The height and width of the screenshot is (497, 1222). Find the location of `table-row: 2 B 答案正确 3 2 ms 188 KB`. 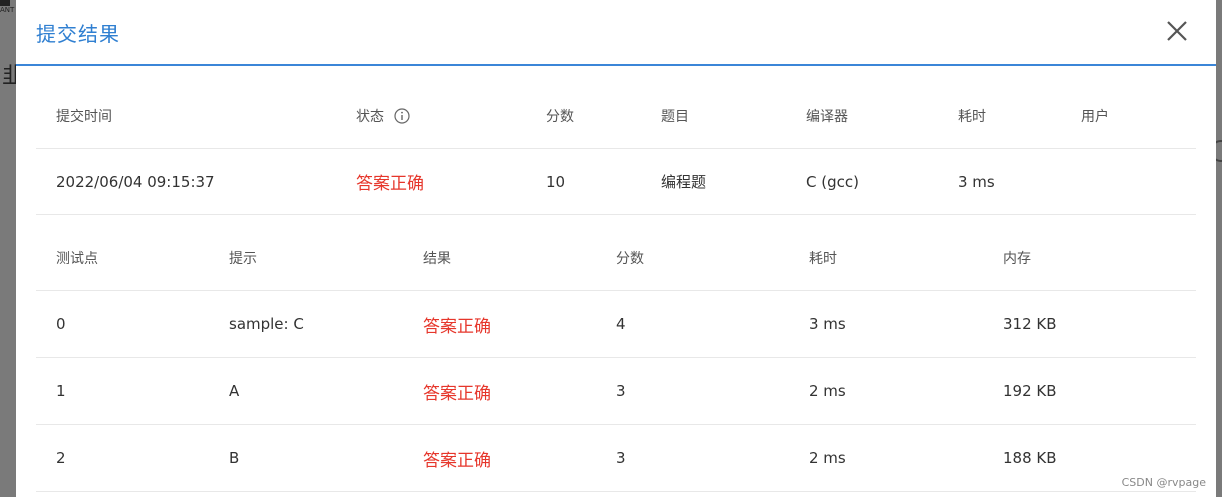

table-row: 2 B 答案正确 3 2 ms 188 KB is located at coordinates (616, 458).